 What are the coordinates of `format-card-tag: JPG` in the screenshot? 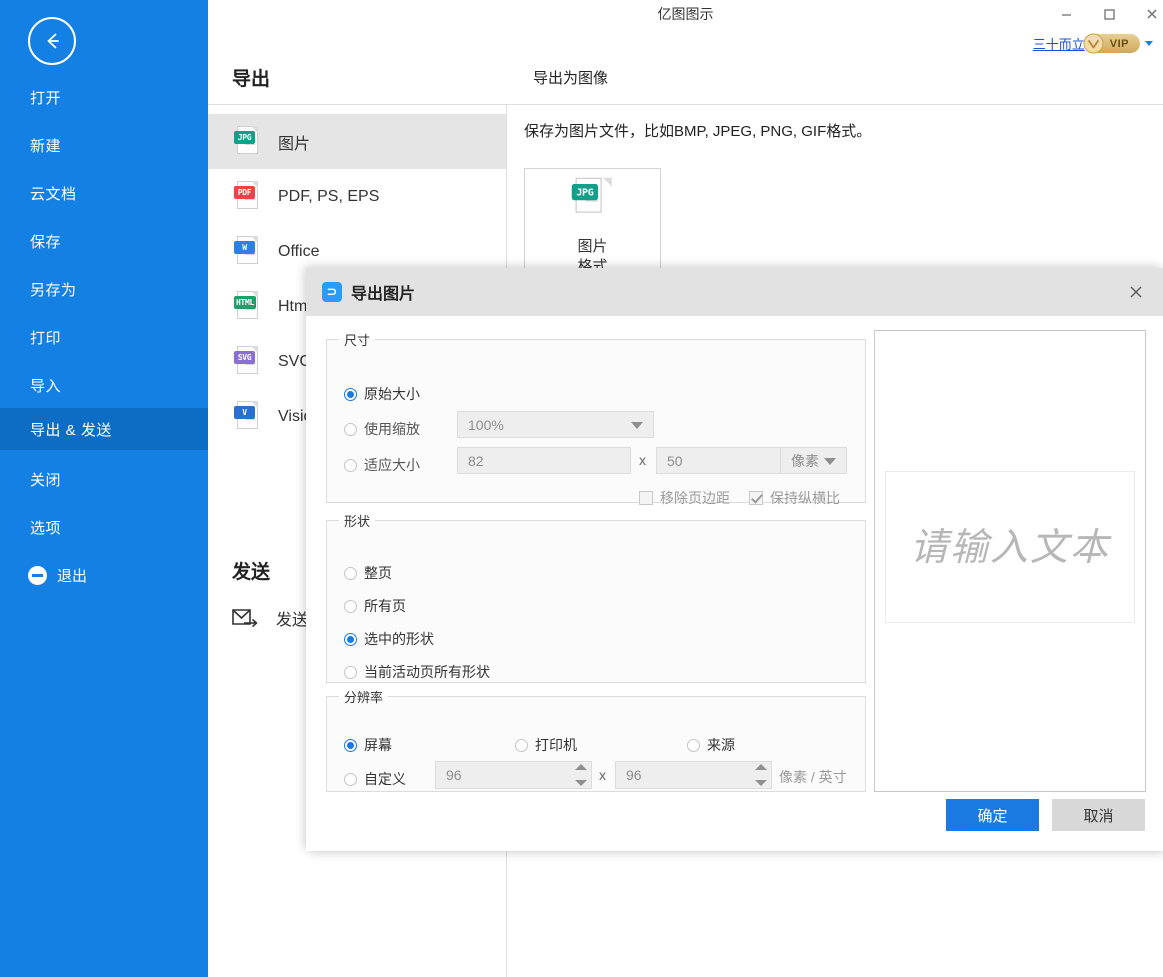 It's located at (584, 192).